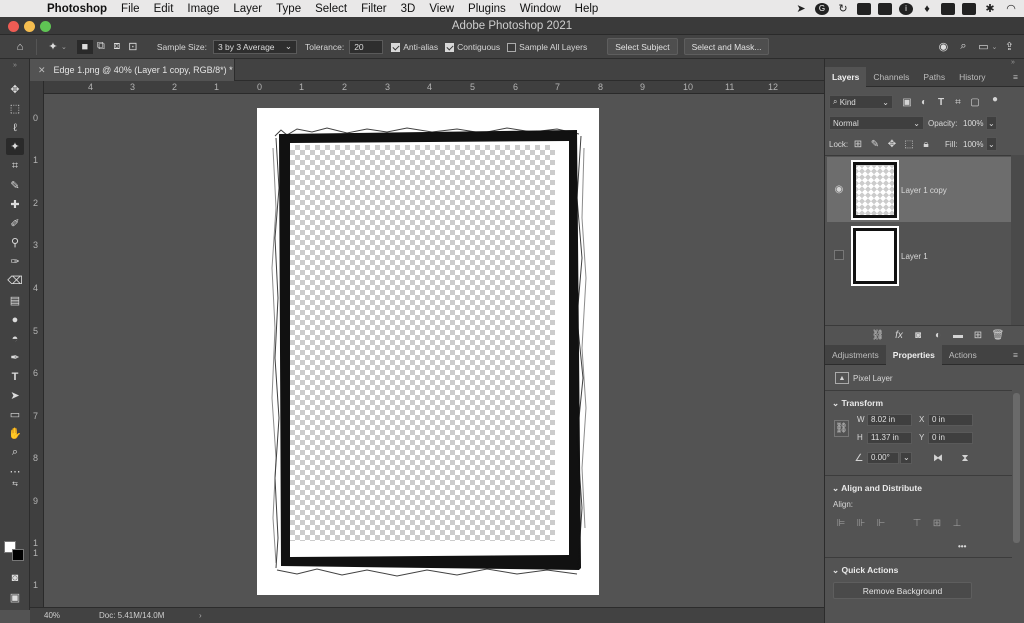 The height and width of the screenshot is (623, 1024). Describe the element at coordinates (29, 26) in the screenshot. I see `minimize-window-icon` at that location.